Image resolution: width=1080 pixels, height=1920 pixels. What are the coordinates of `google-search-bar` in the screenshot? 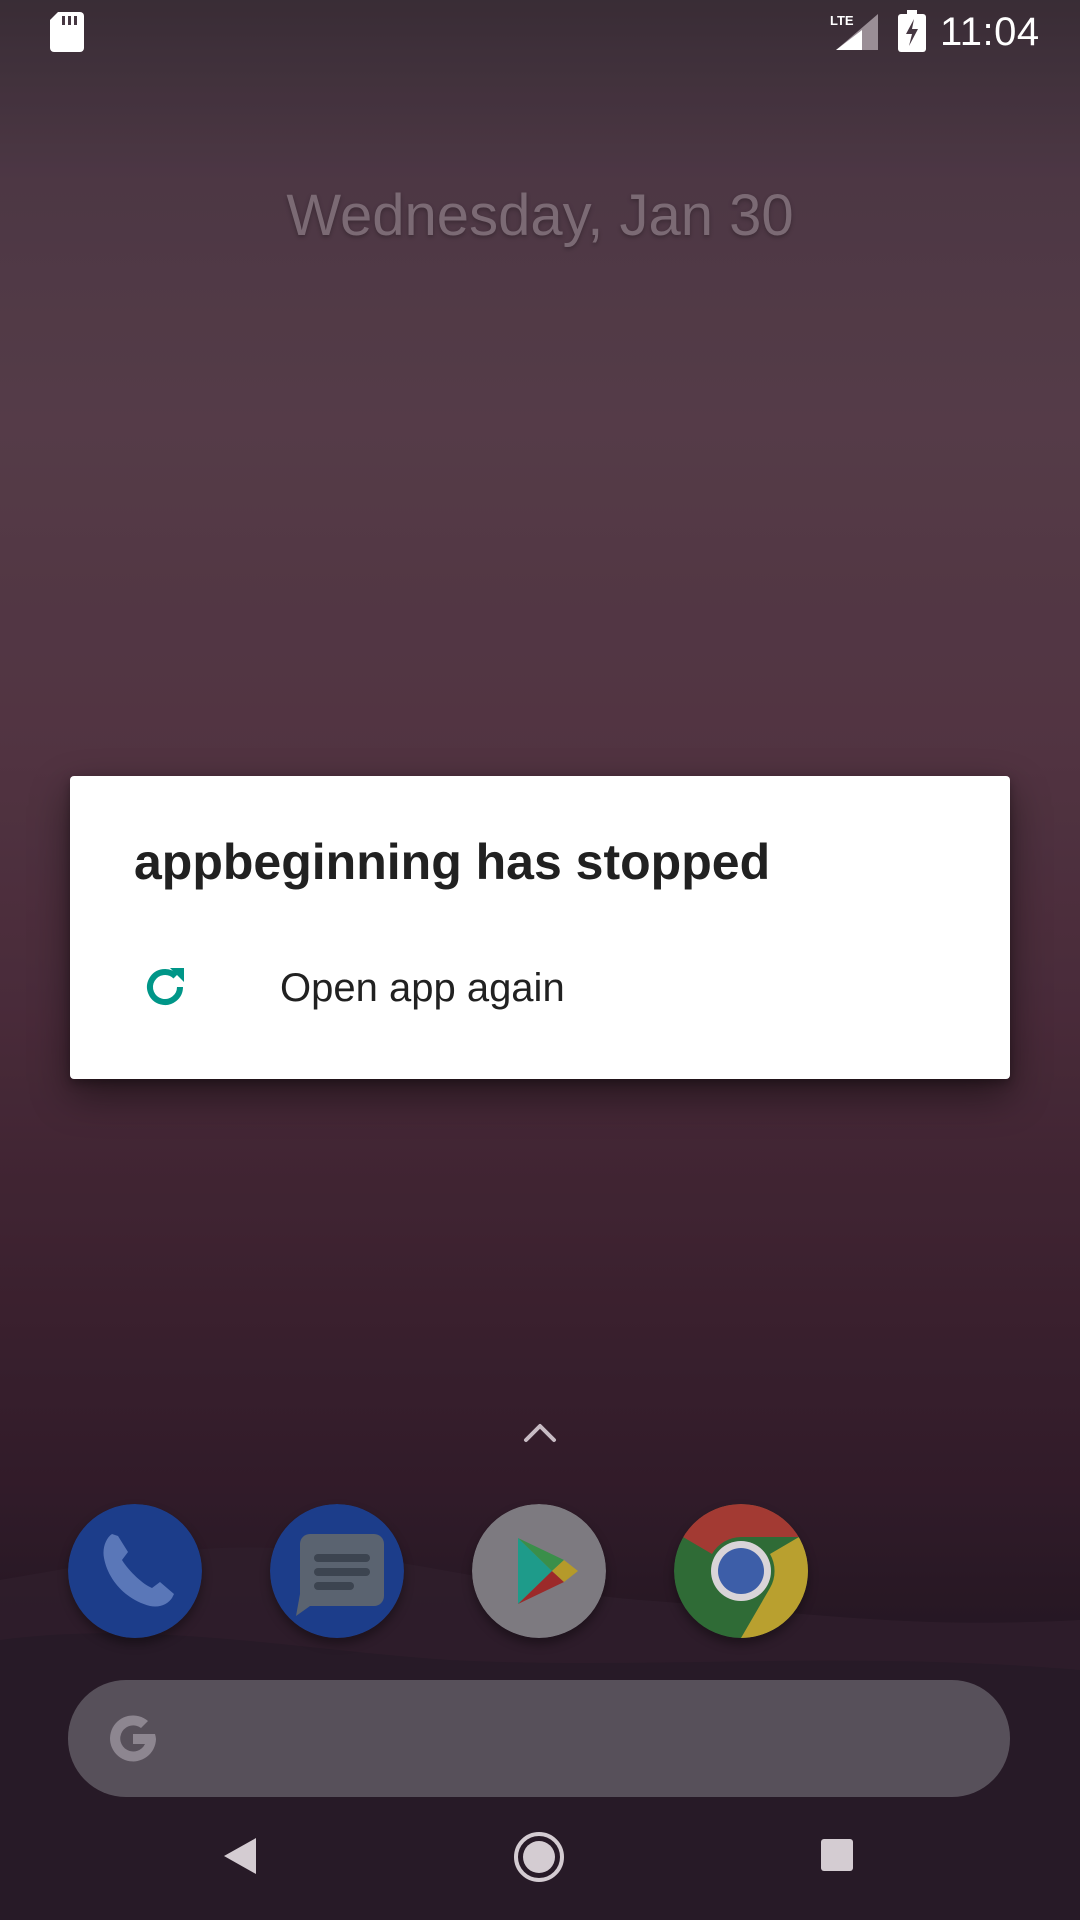 It's located at (539, 1738).